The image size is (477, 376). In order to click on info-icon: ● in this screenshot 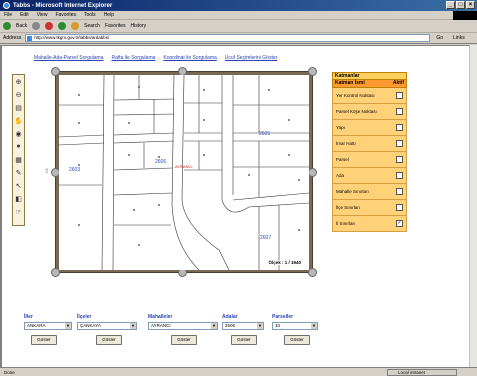, I will do `click(18, 146)`.